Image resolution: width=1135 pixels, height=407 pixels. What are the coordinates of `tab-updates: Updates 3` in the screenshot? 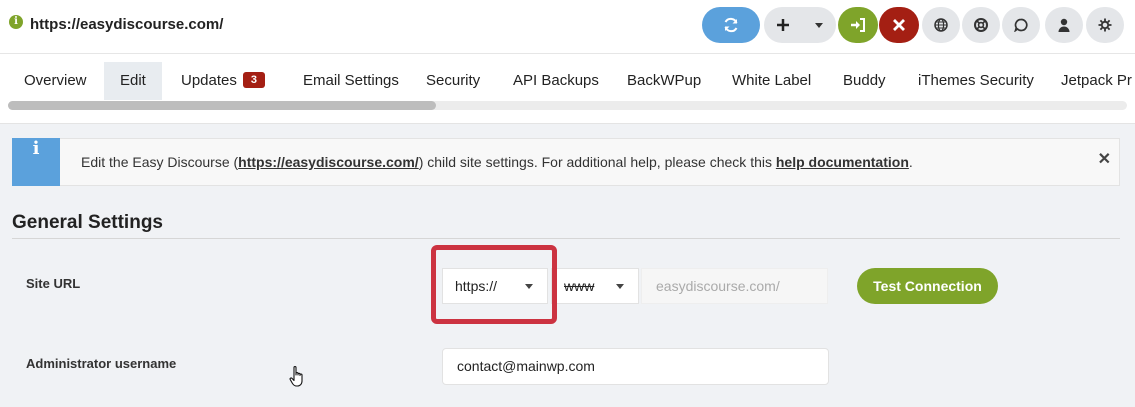 It's located at (223, 81).